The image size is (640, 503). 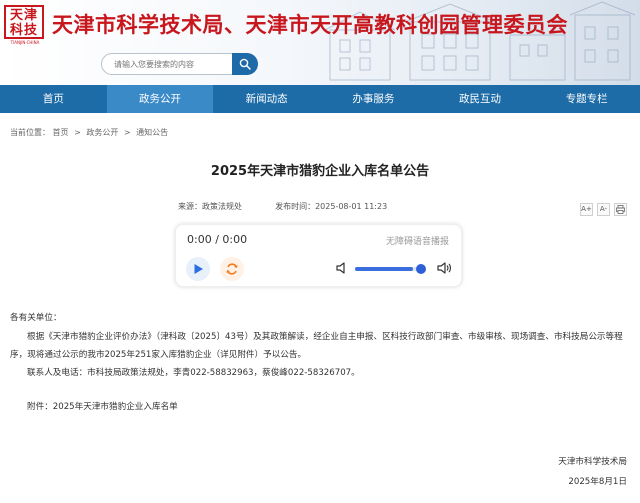 What do you see at coordinates (210, 206) in the screenshot?
I see `article-source: 来源：政策法规处` at bounding box center [210, 206].